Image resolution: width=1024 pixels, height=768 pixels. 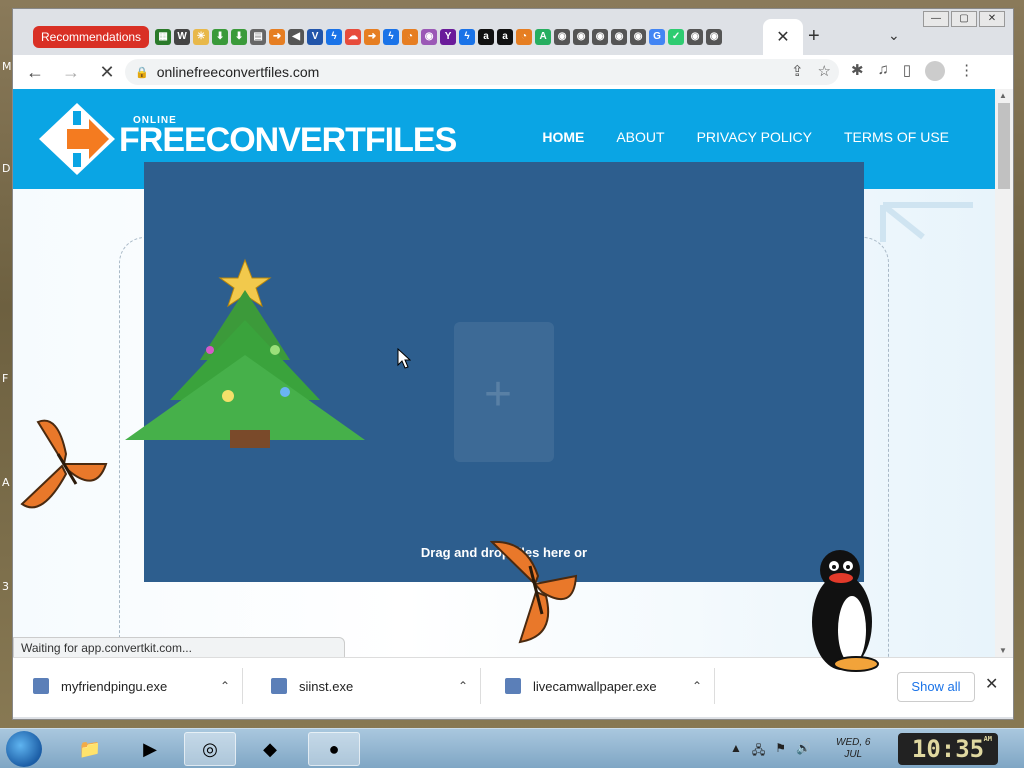 What do you see at coordinates (780, 751) in the screenshot?
I see `action-center-icon: ⚑` at bounding box center [780, 751].